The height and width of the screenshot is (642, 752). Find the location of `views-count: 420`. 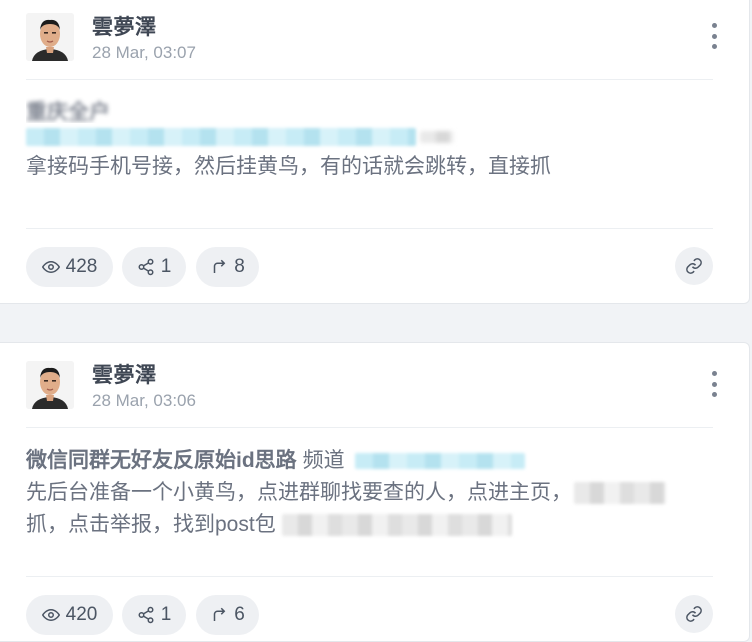

views-count: 420 is located at coordinates (81, 614).